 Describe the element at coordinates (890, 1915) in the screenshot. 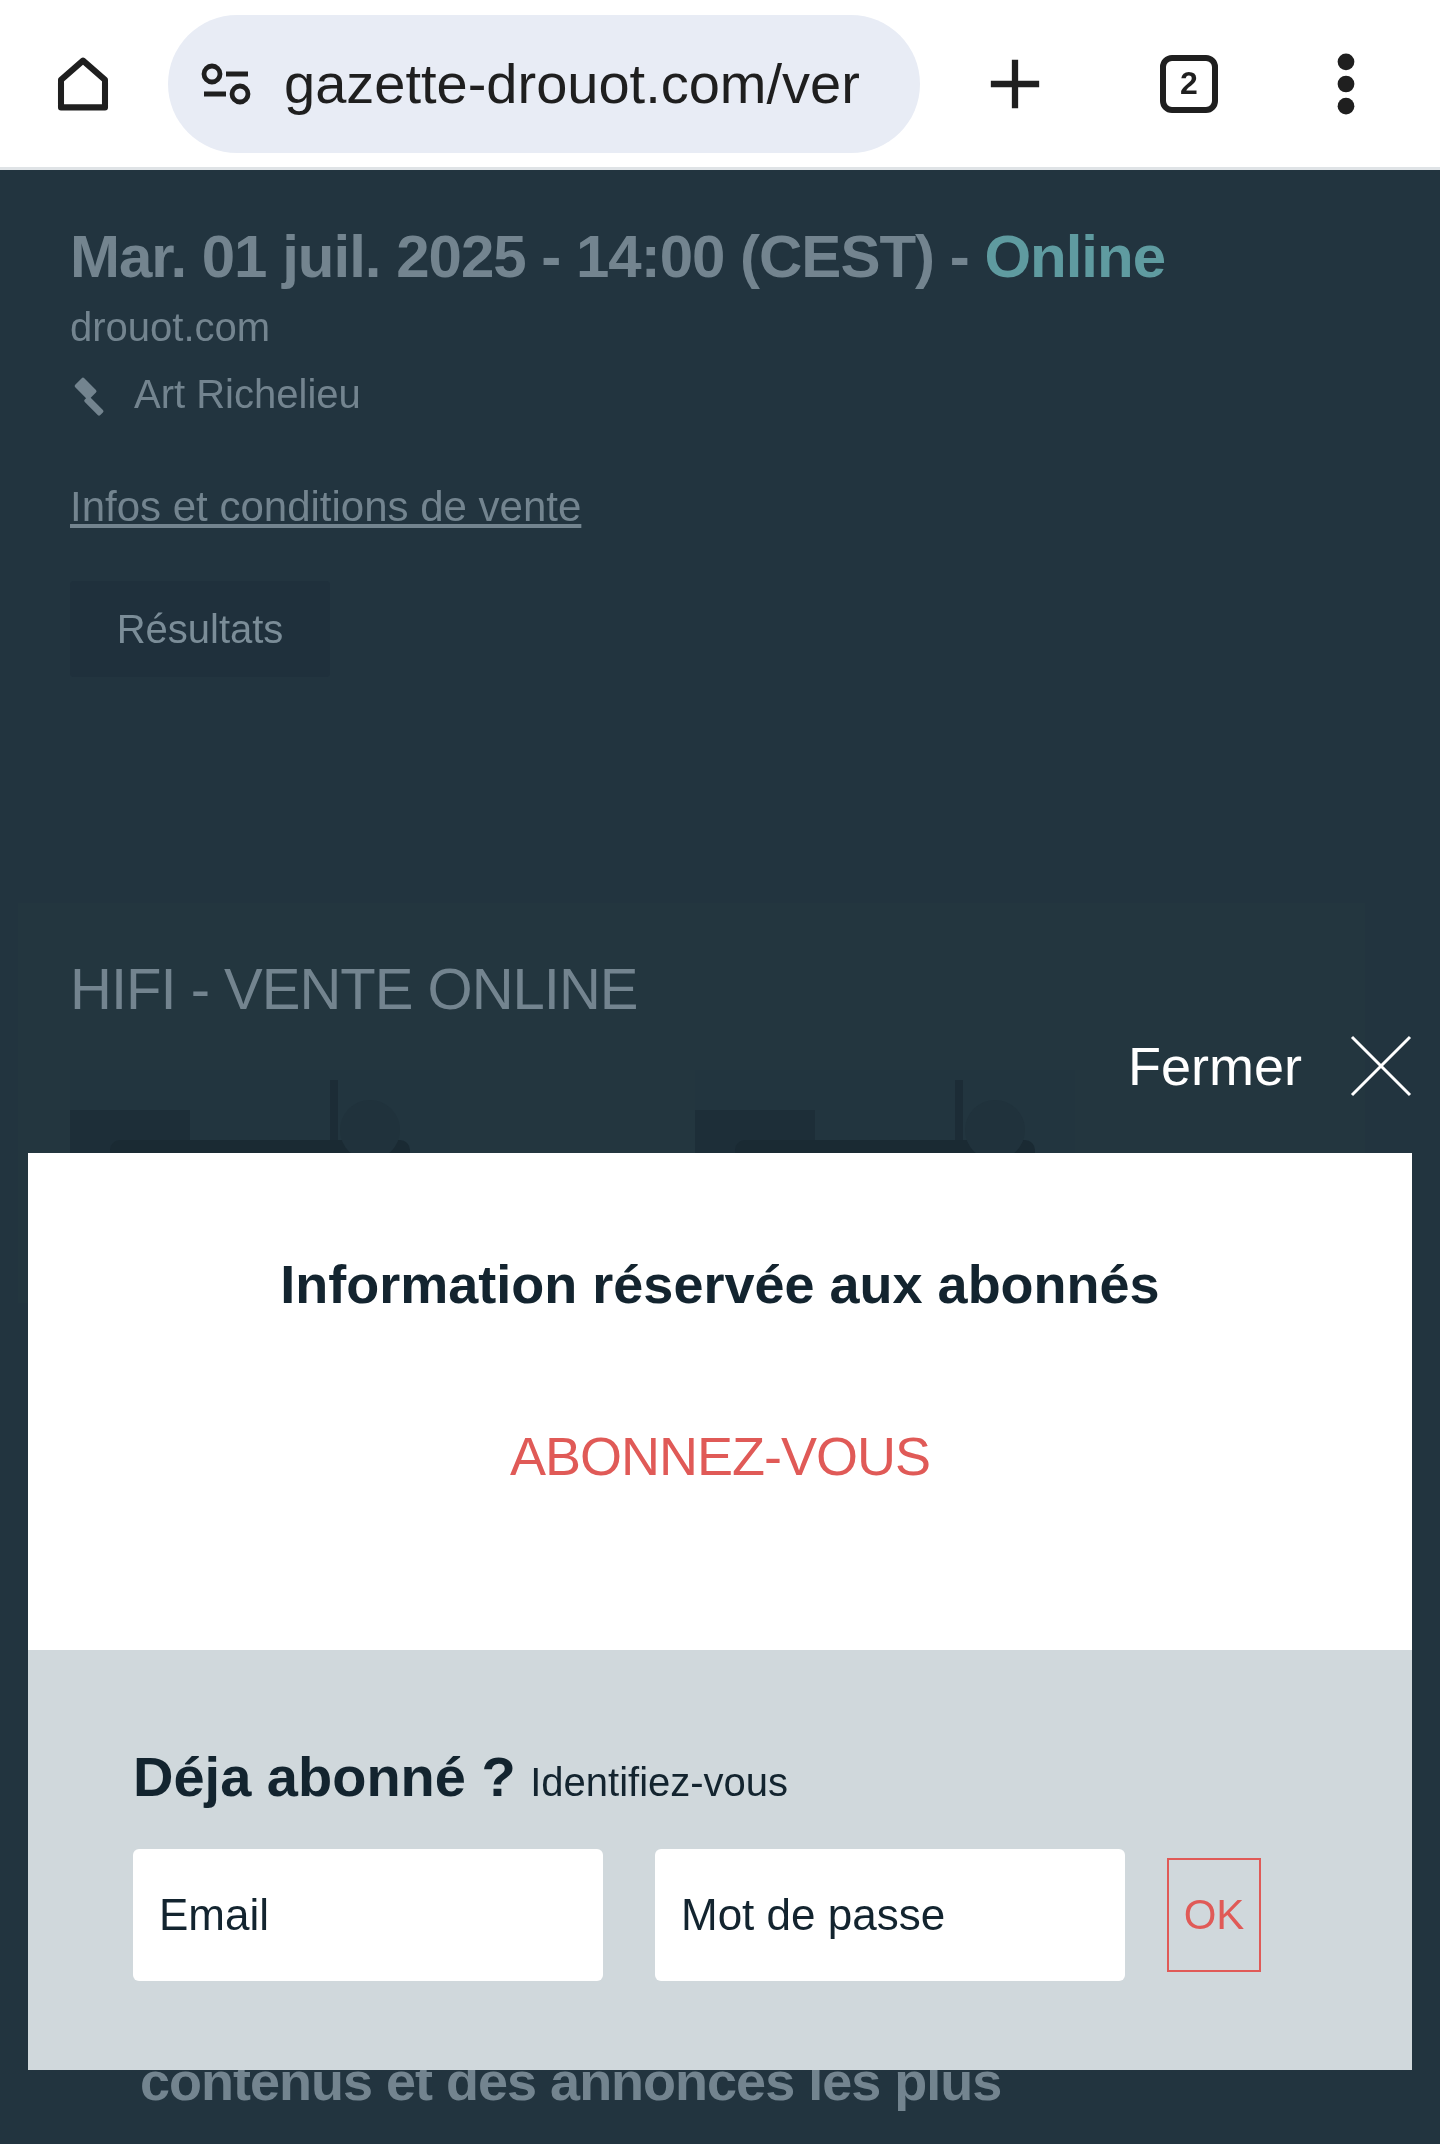

I see `password-field: Mot de passe` at that location.